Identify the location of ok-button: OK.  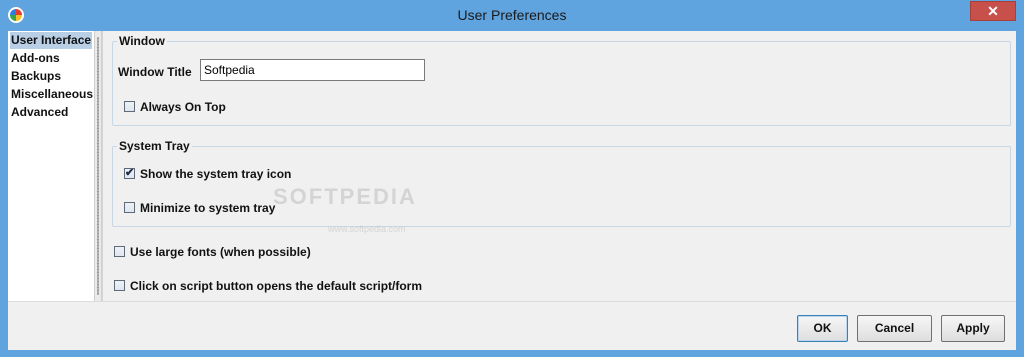
(822, 328).